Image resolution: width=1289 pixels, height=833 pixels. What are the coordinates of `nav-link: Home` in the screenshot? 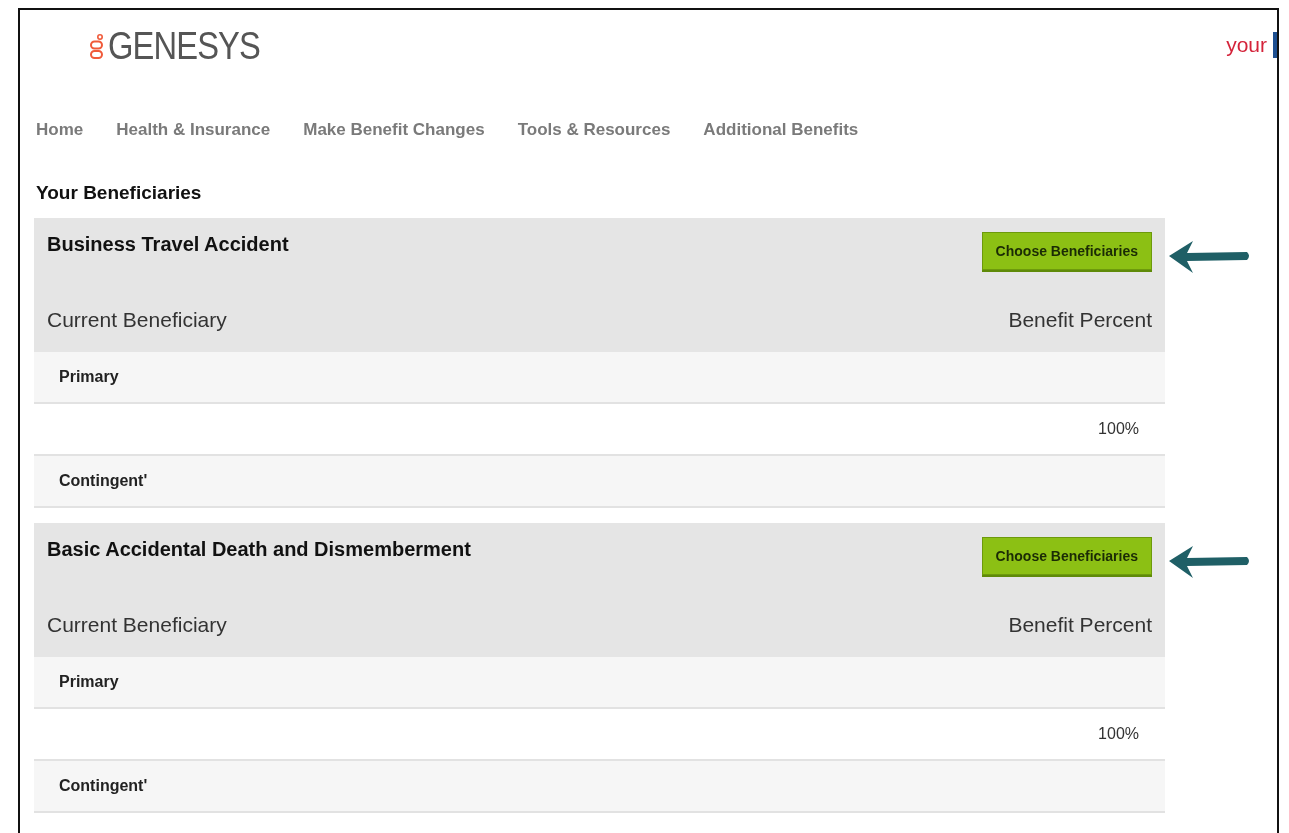 It's located at (60, 130).